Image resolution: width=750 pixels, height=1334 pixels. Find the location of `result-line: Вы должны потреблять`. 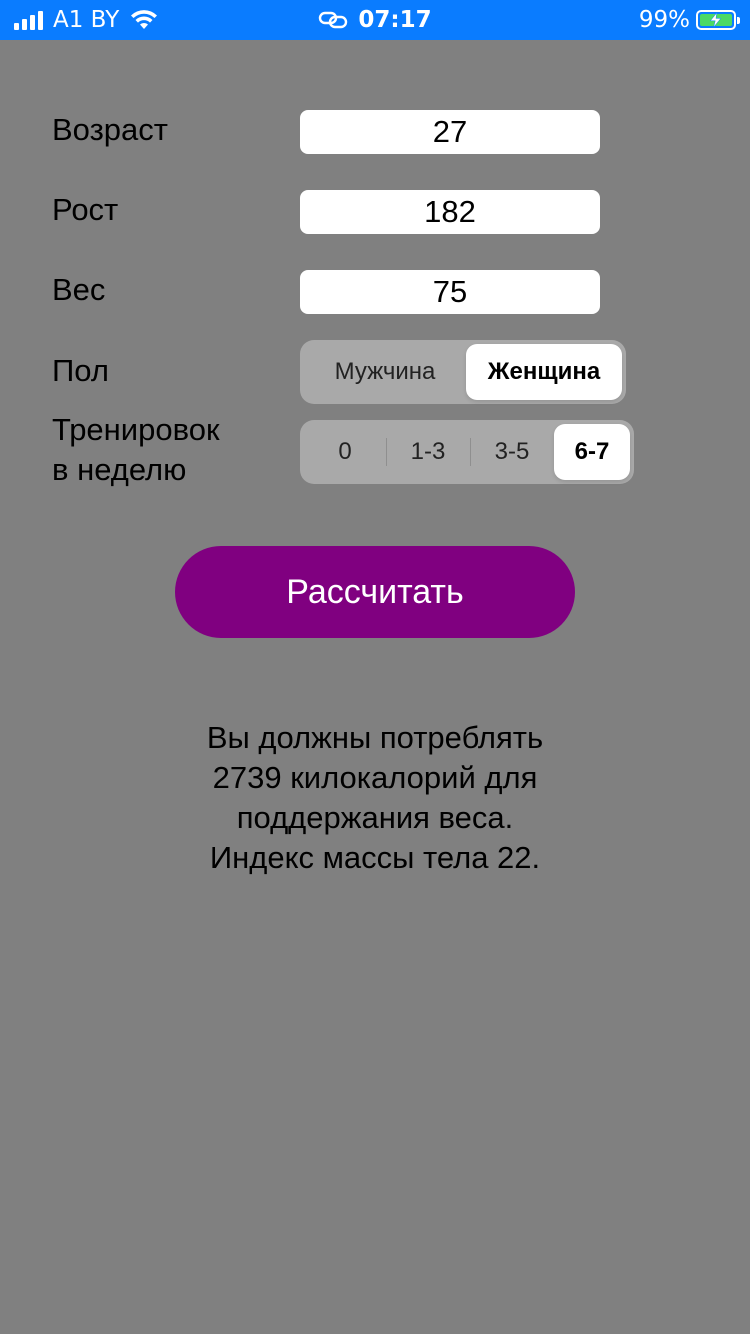

result-line: Вы должны потреблять is located at coordinates (375, 737).